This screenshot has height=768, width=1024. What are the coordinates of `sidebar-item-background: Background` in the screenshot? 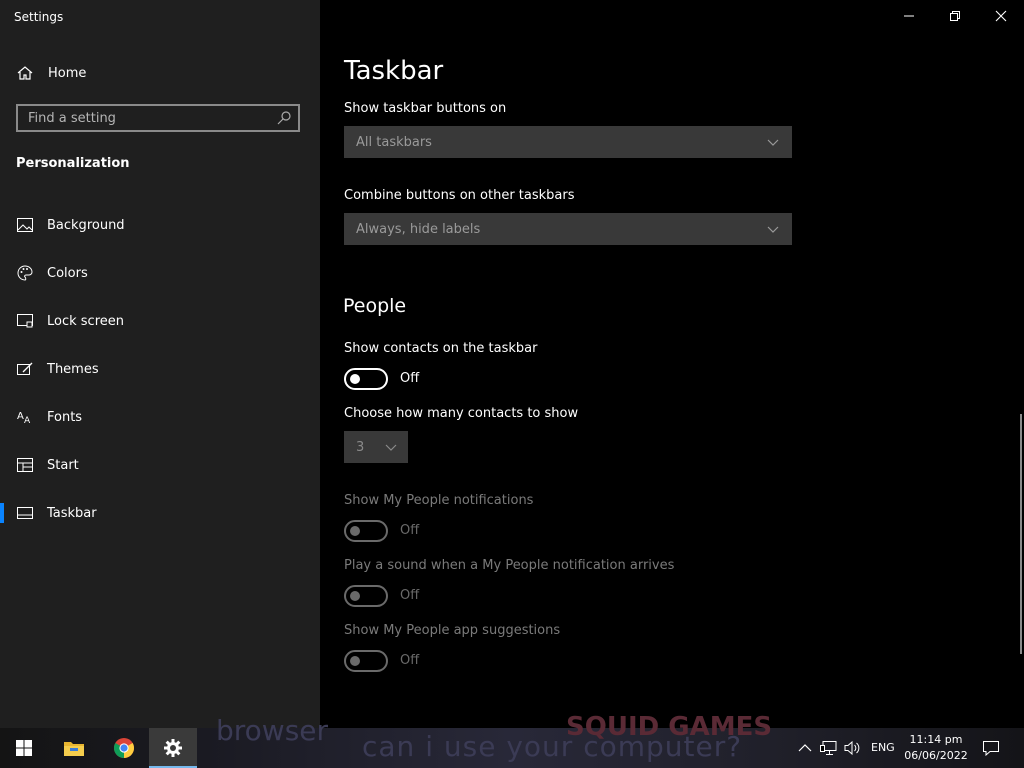 It's located at (160, 225).